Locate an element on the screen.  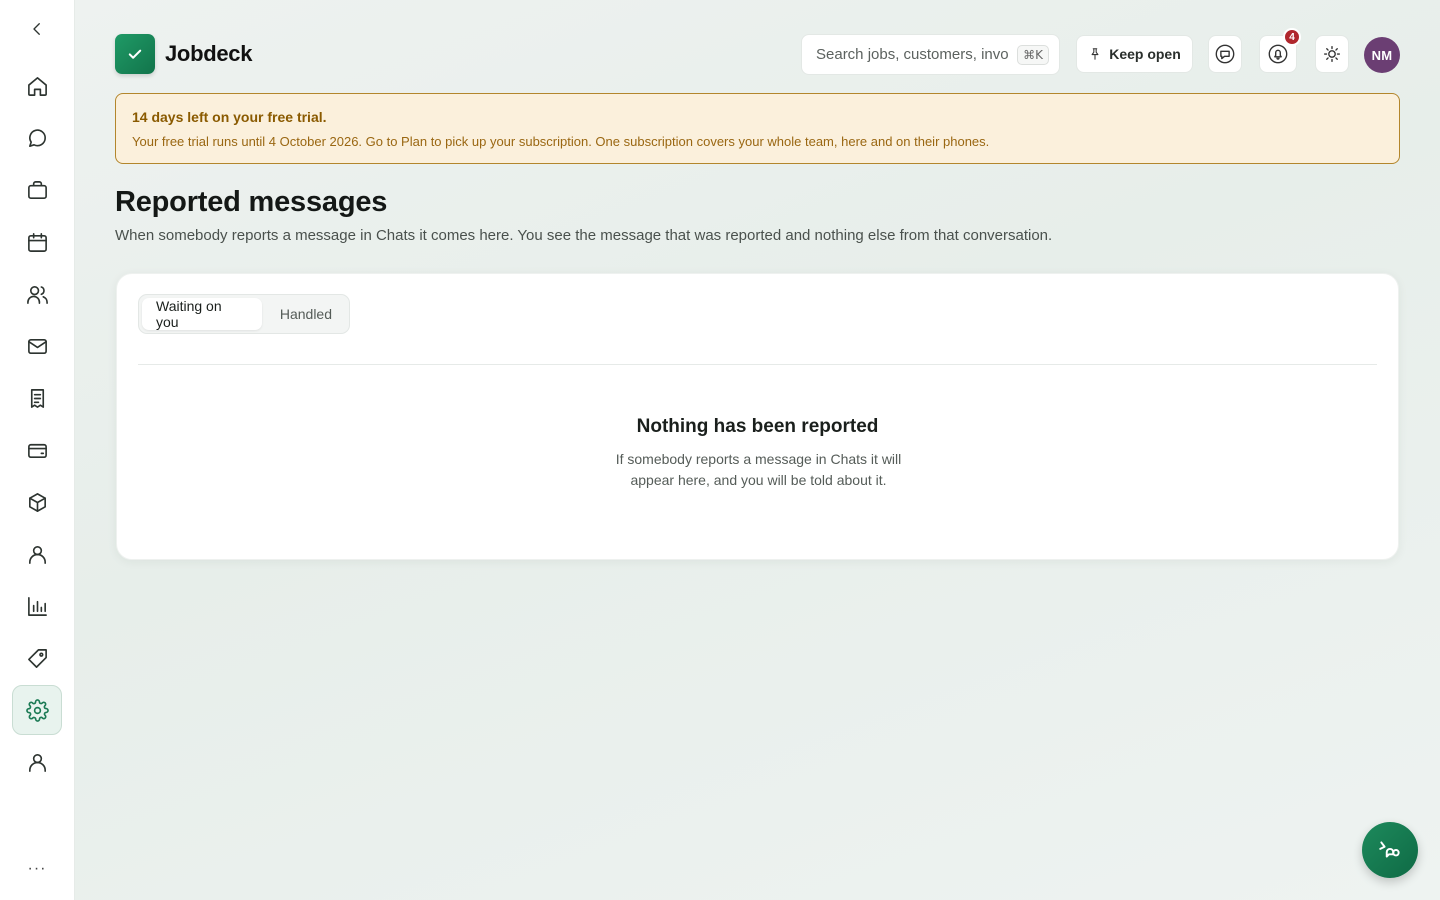
sidebar-item-products is located at coordinates (37, 502).